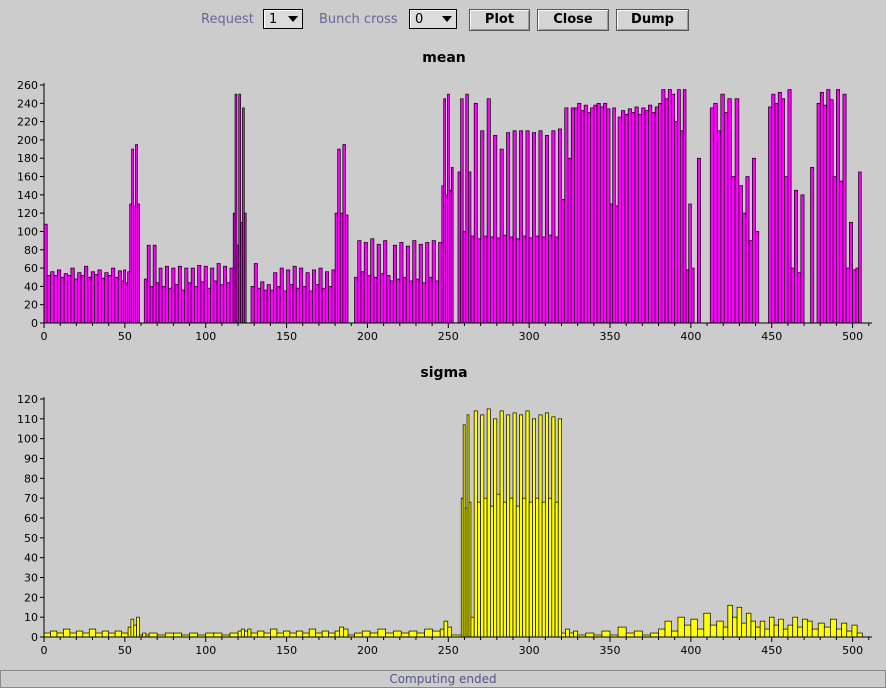 This screenshot has height=688, width=886. Describe the element at coordinates (31, 617) in the screenshot. I see `y-tick-label: 10` at that location.